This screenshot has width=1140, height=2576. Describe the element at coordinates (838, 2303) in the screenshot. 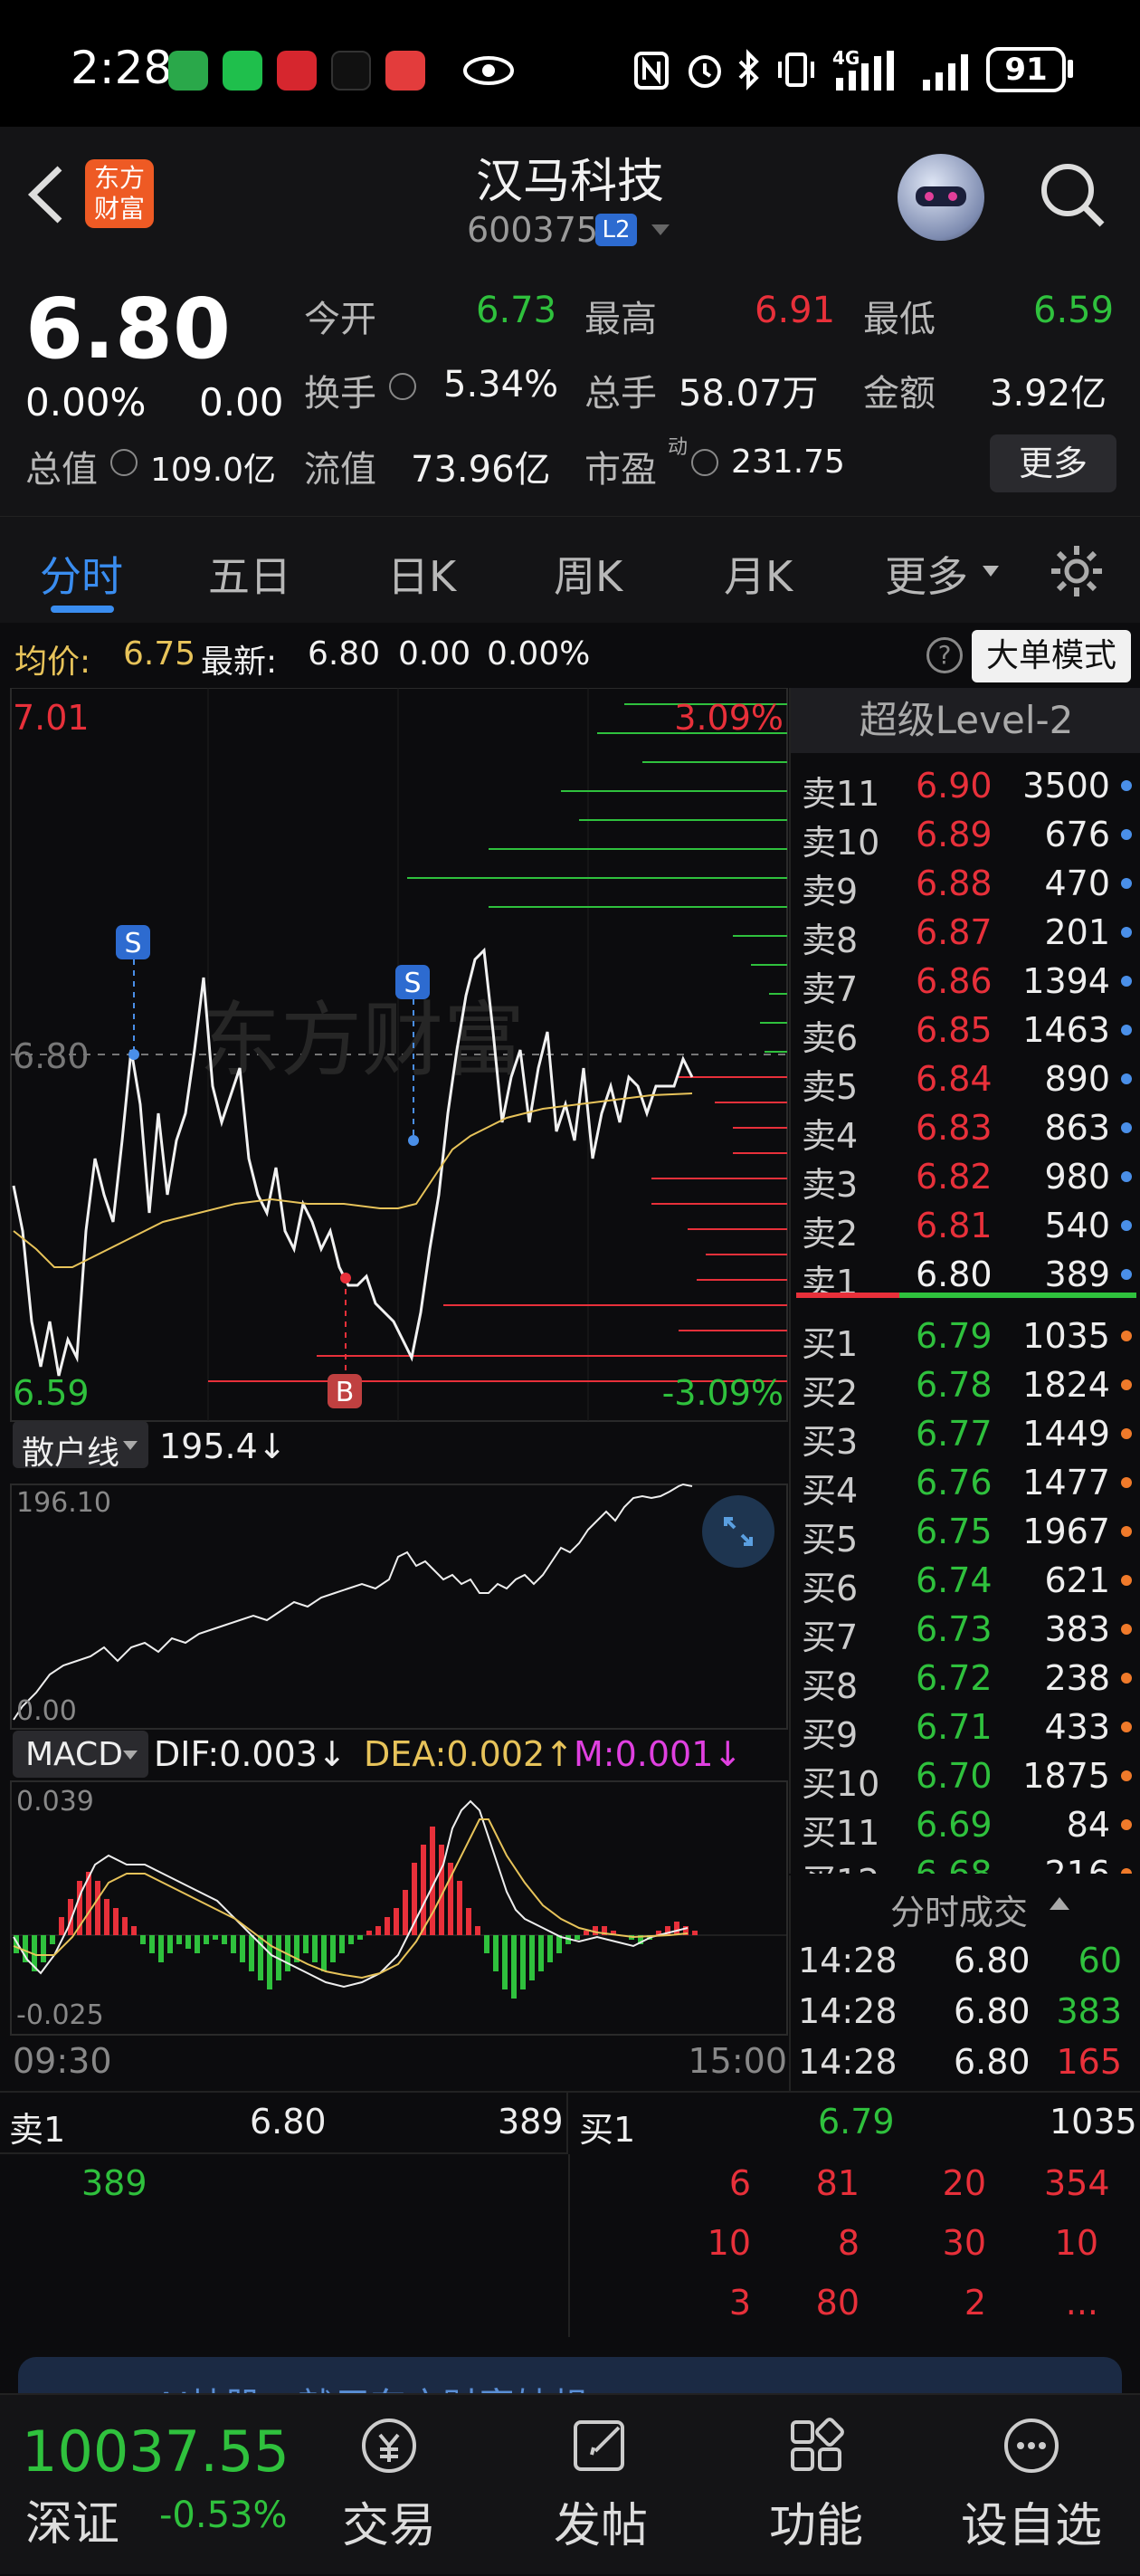

I see `queue-buy-order: 80` at that location.